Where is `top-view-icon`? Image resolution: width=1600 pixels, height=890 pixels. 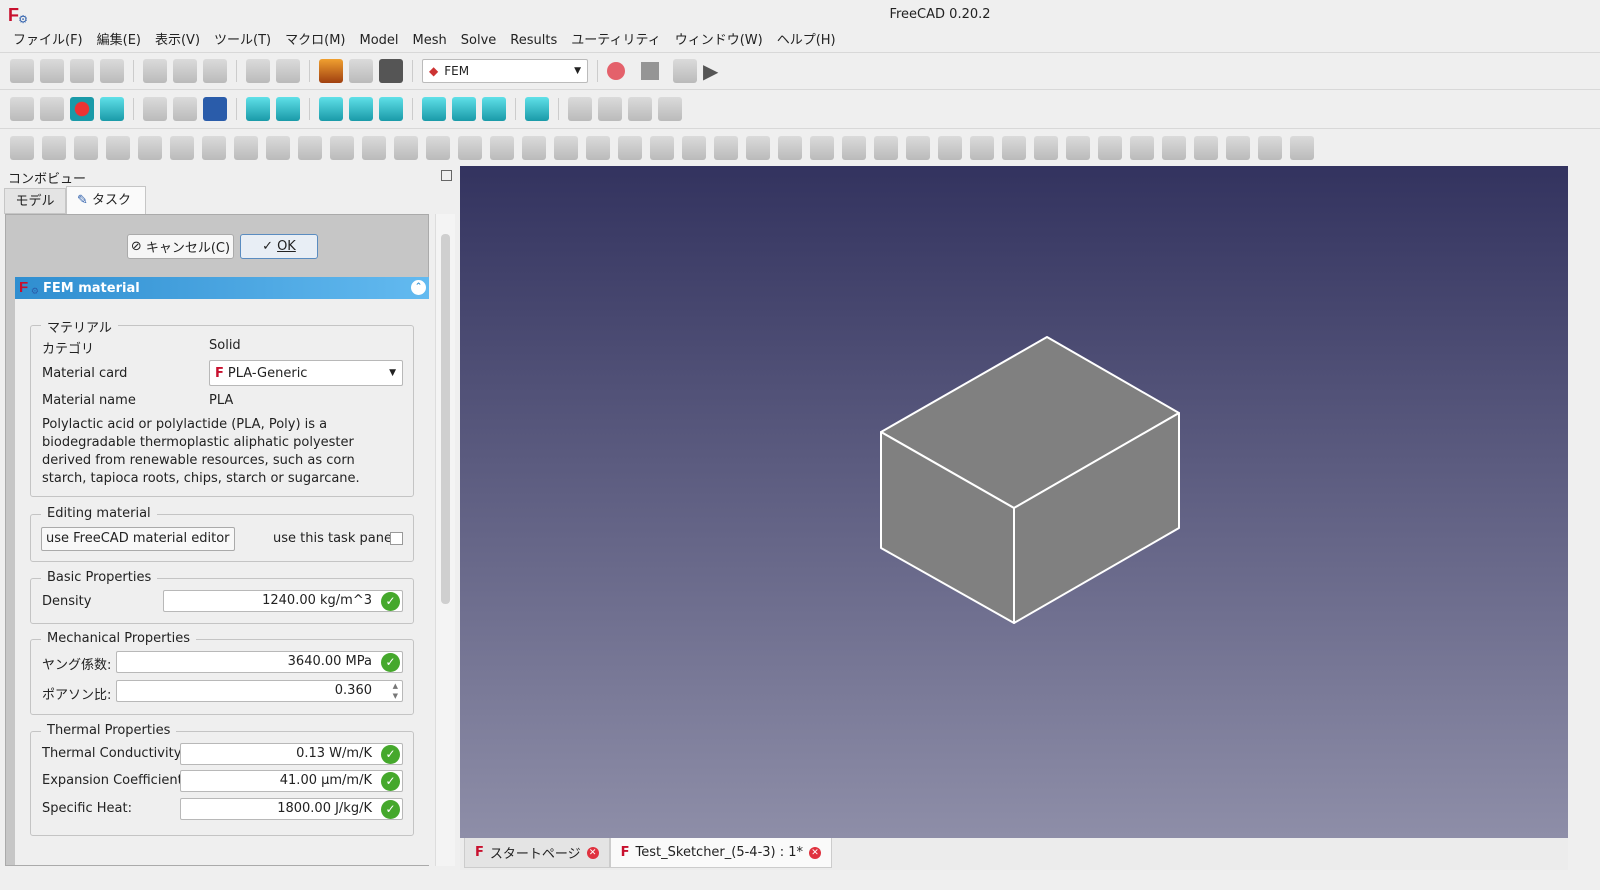
top-view-icon is located at coordinates (361, 109).